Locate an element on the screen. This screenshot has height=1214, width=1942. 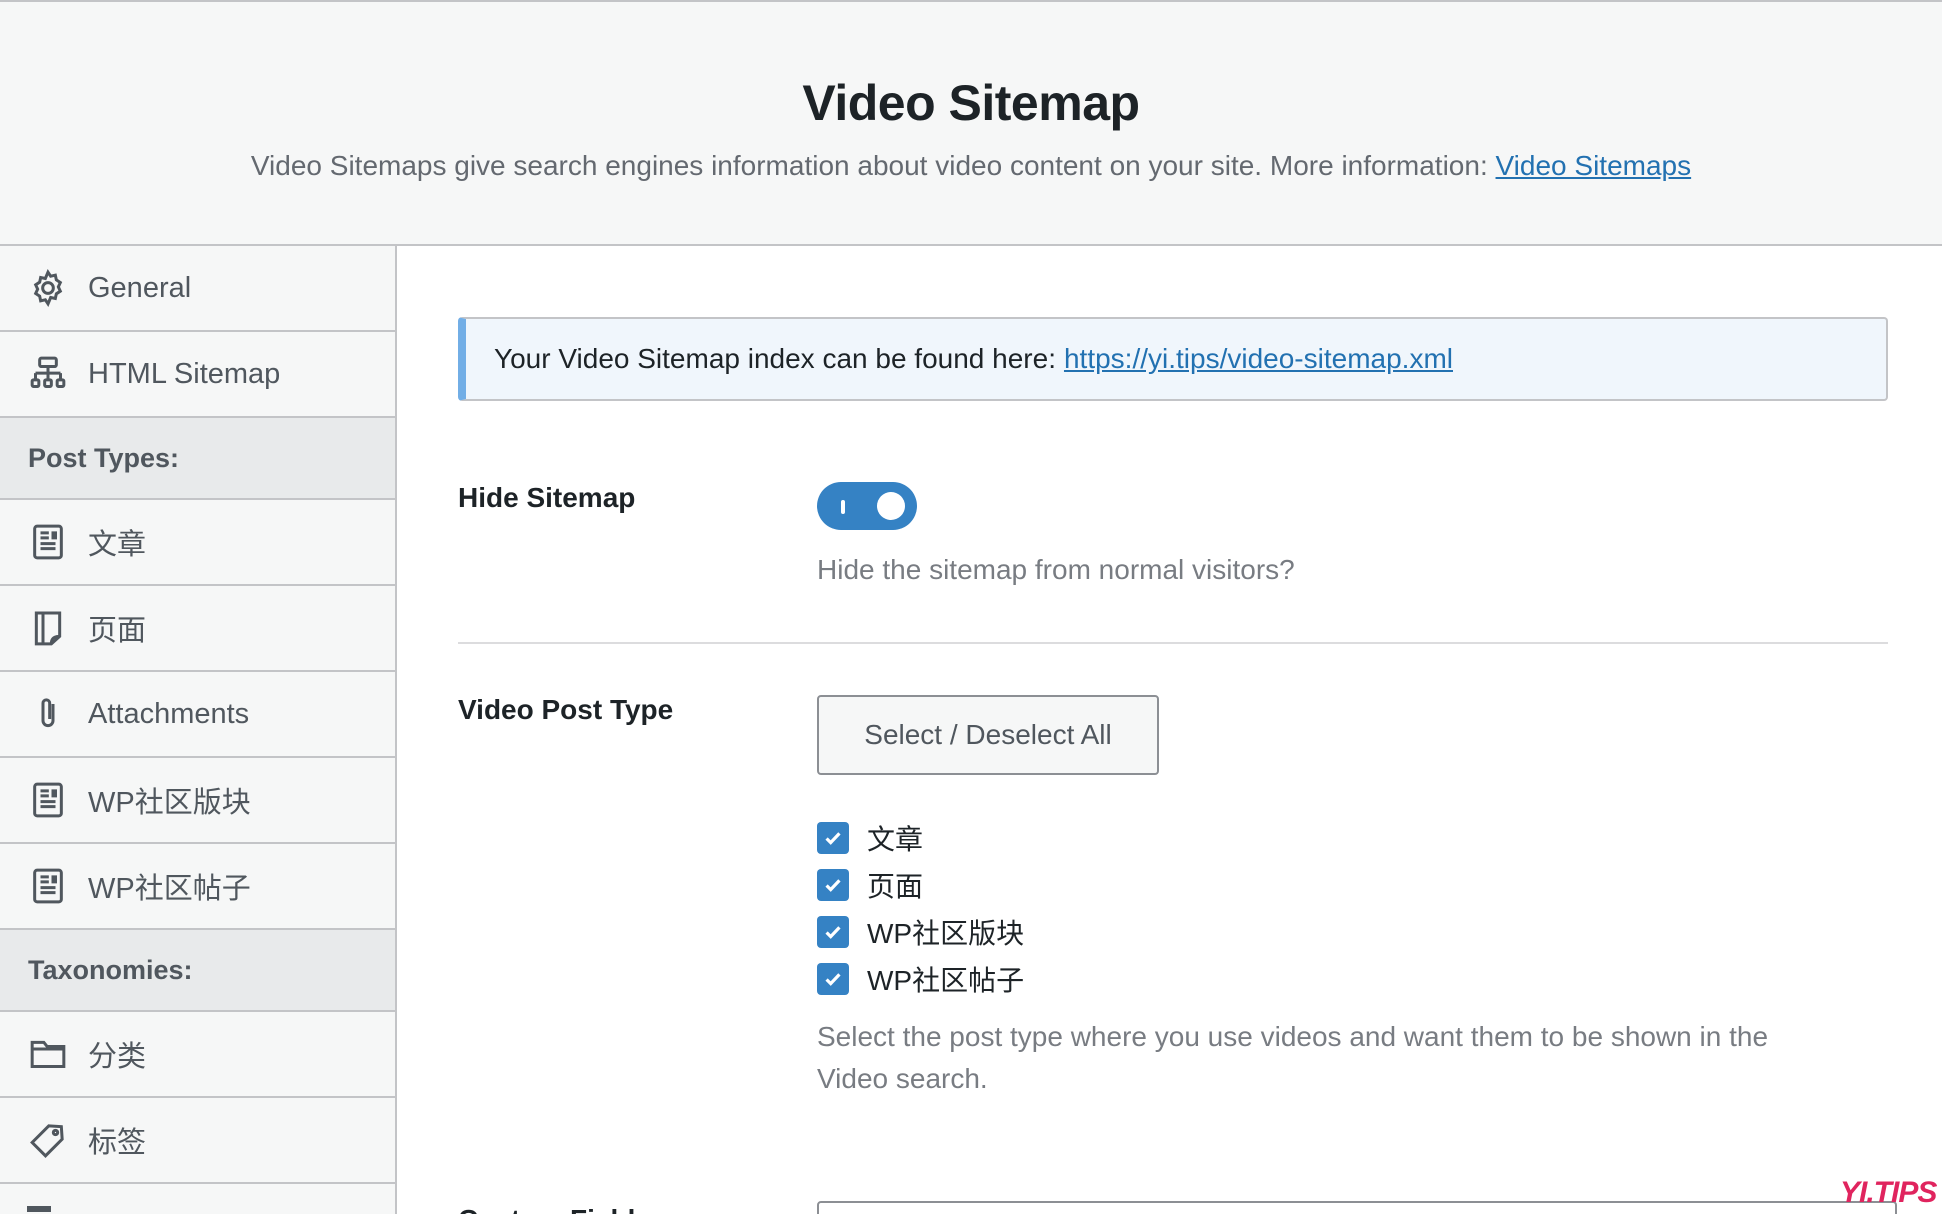
hide-sitemap-help: Hide the sitemap from normal visitors? is located at coordinates (1056, 569).